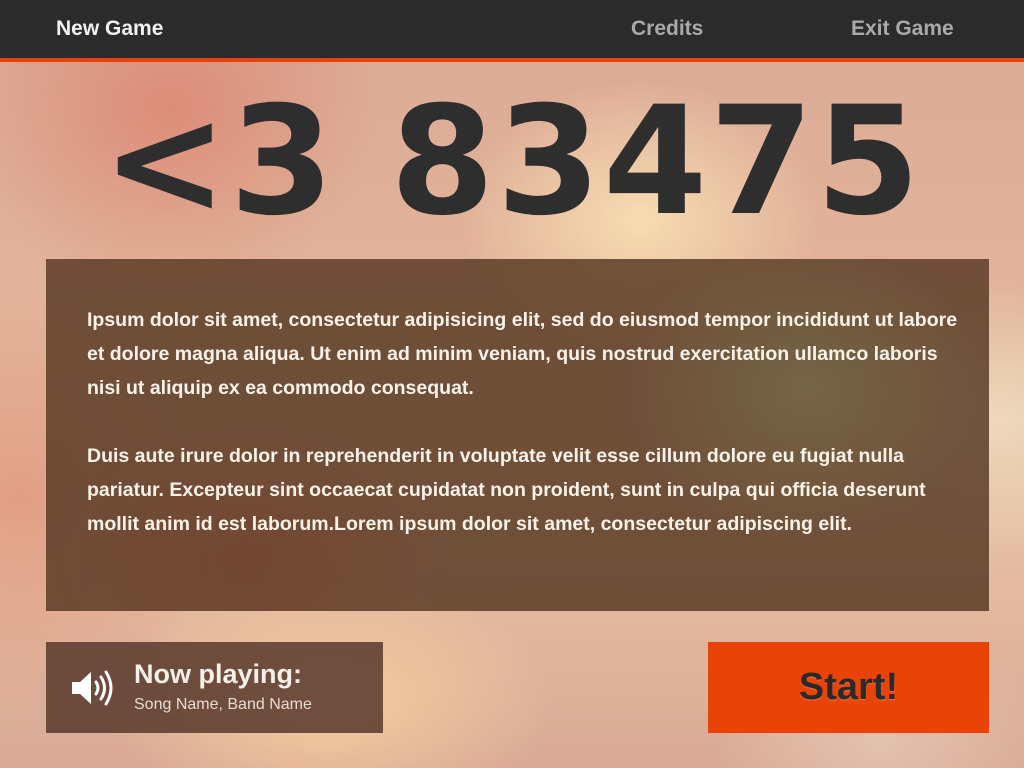 This screenshot has width=1024, height=768. I want to click on new-game-link: New Game, so click(109, 29).